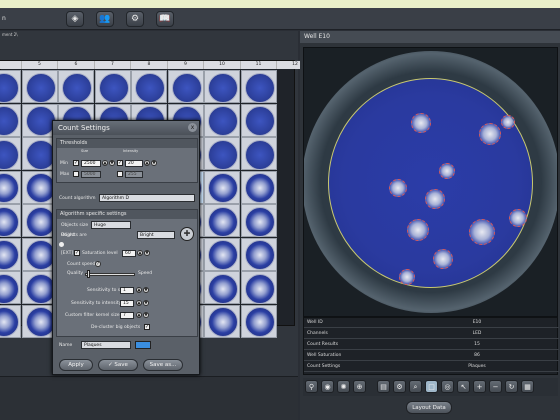 This screenshot has height=420, width=560. What do you see at coordinates (147, 198) in the screenshot?
I see `count-algorithm-select: Algorithm D` at bounding box center [147, 198].